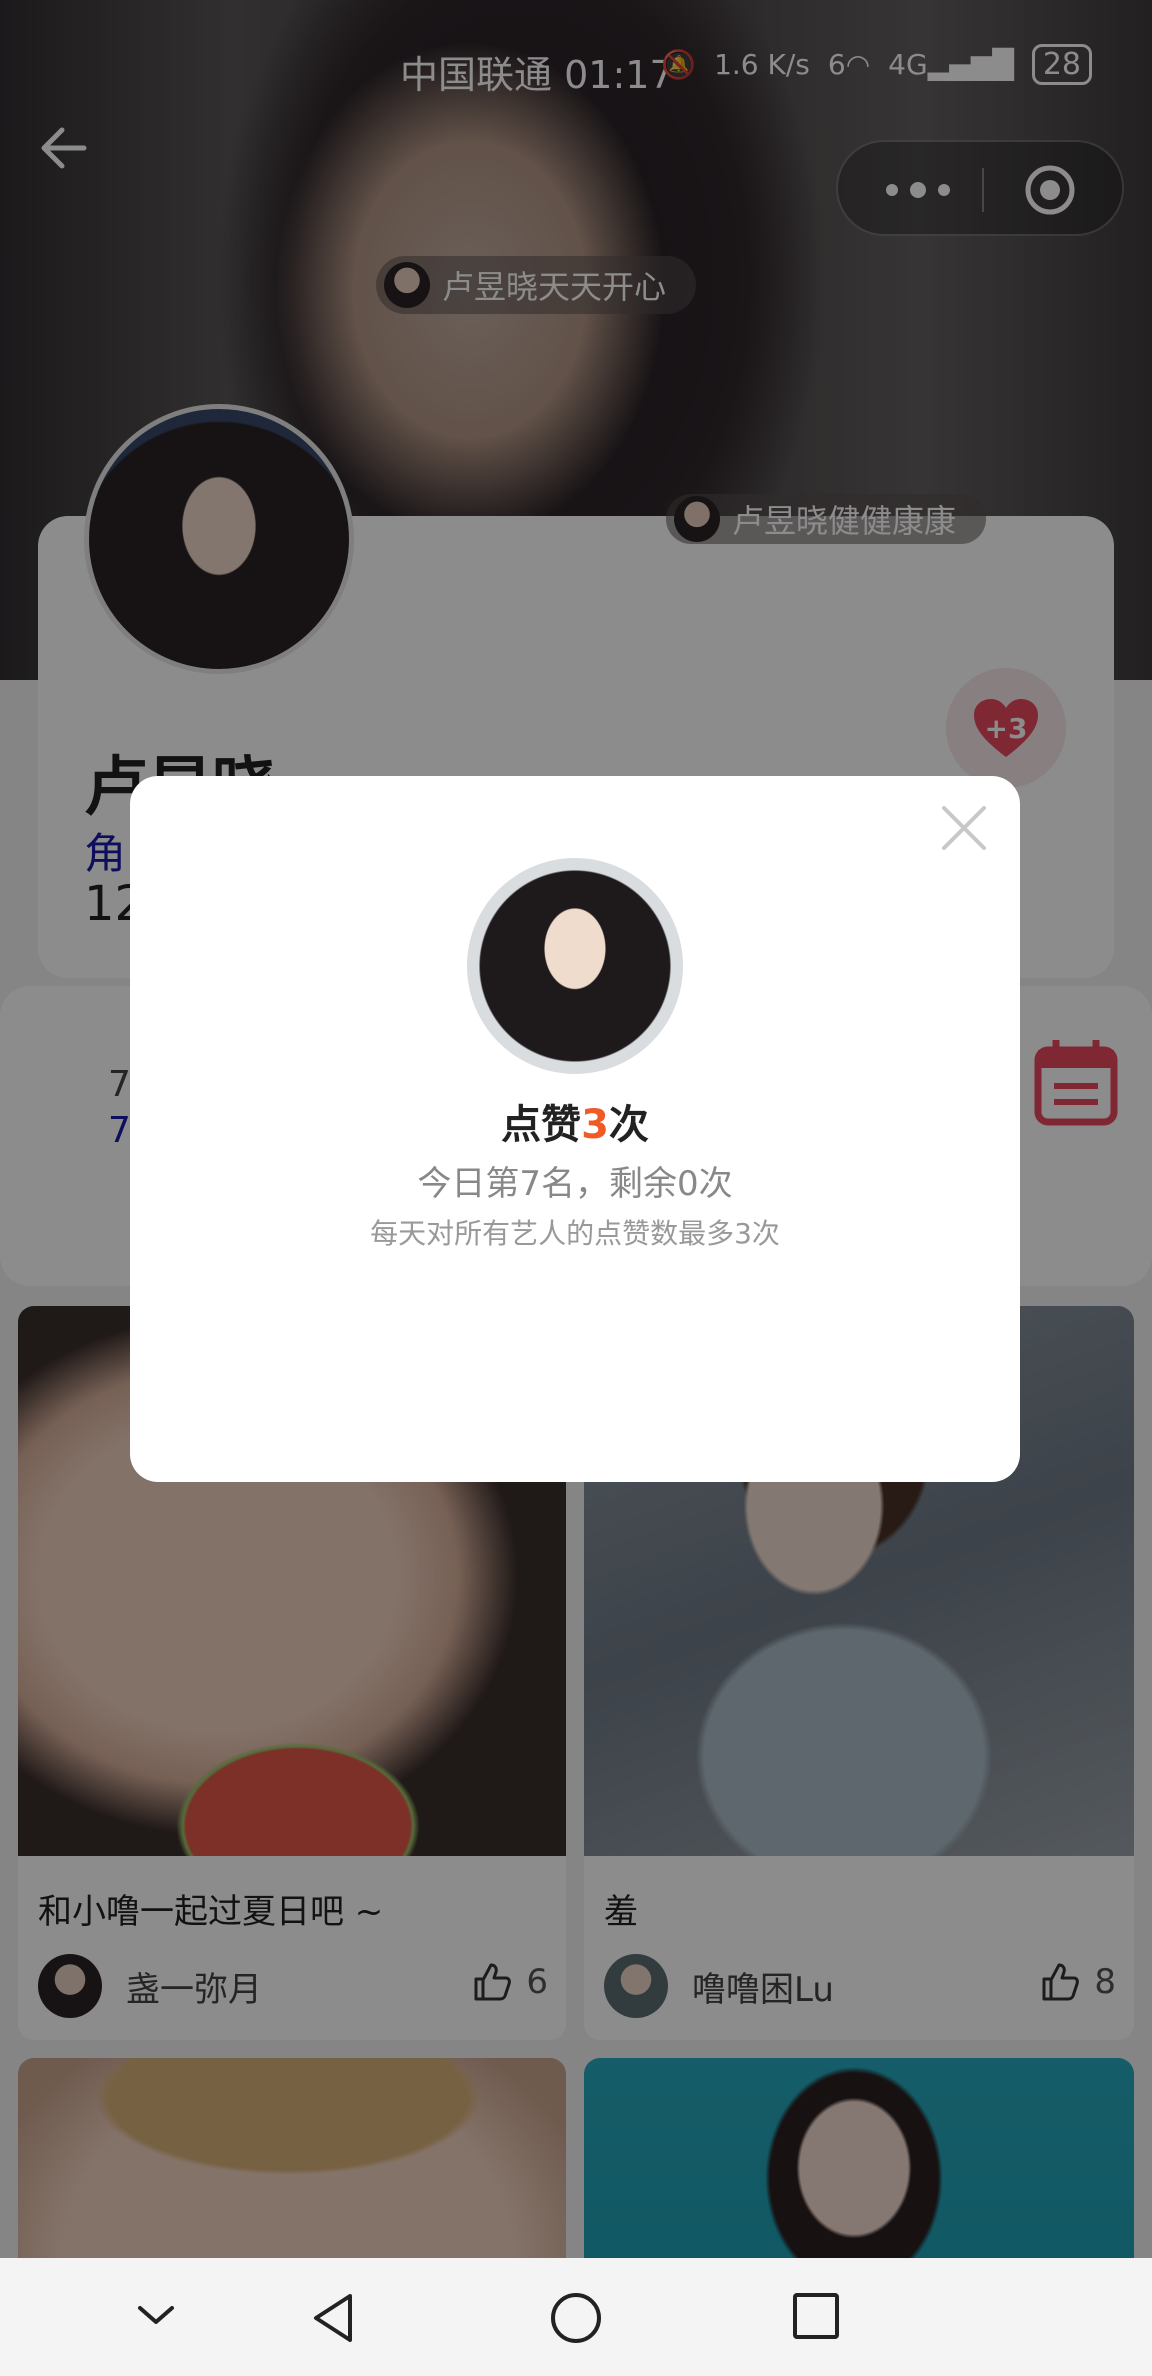 The image size is (1152, 2376). What do you see at coordinates (575, 1125) in the screenshot?
I see `dialog-title: 点赞3次` at bounding box center [575, 1125].